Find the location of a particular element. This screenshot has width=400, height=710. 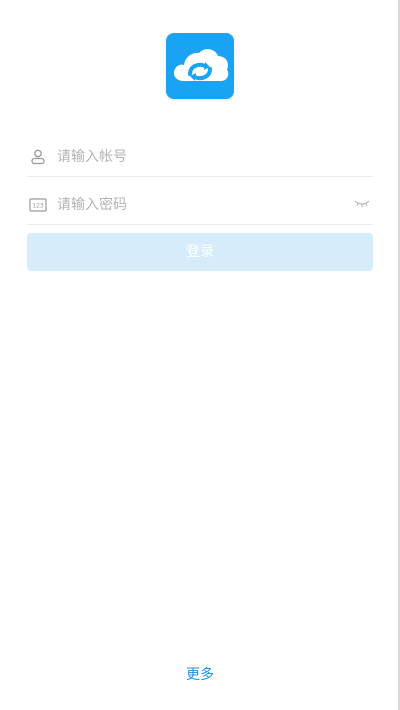

more-link: 更多 is located at coordinates (200, 674).